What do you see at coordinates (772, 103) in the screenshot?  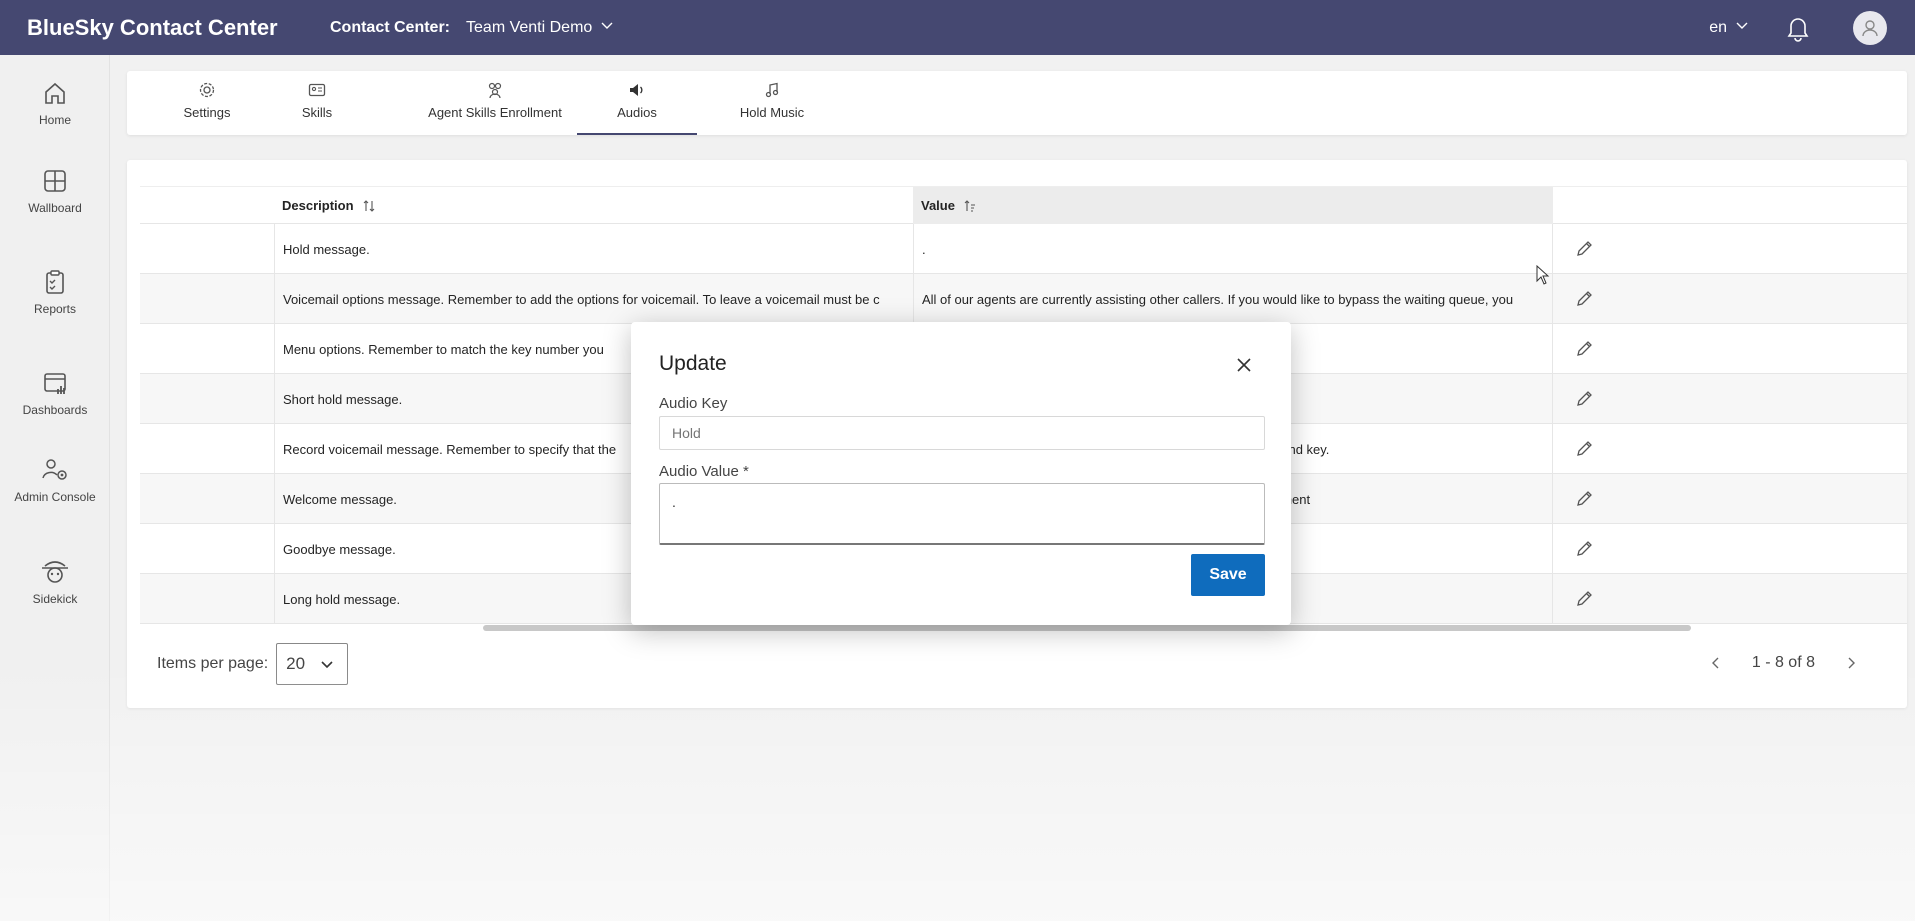 I see `tab-hold-music: Hold Music` at bounding box center [772, 103].